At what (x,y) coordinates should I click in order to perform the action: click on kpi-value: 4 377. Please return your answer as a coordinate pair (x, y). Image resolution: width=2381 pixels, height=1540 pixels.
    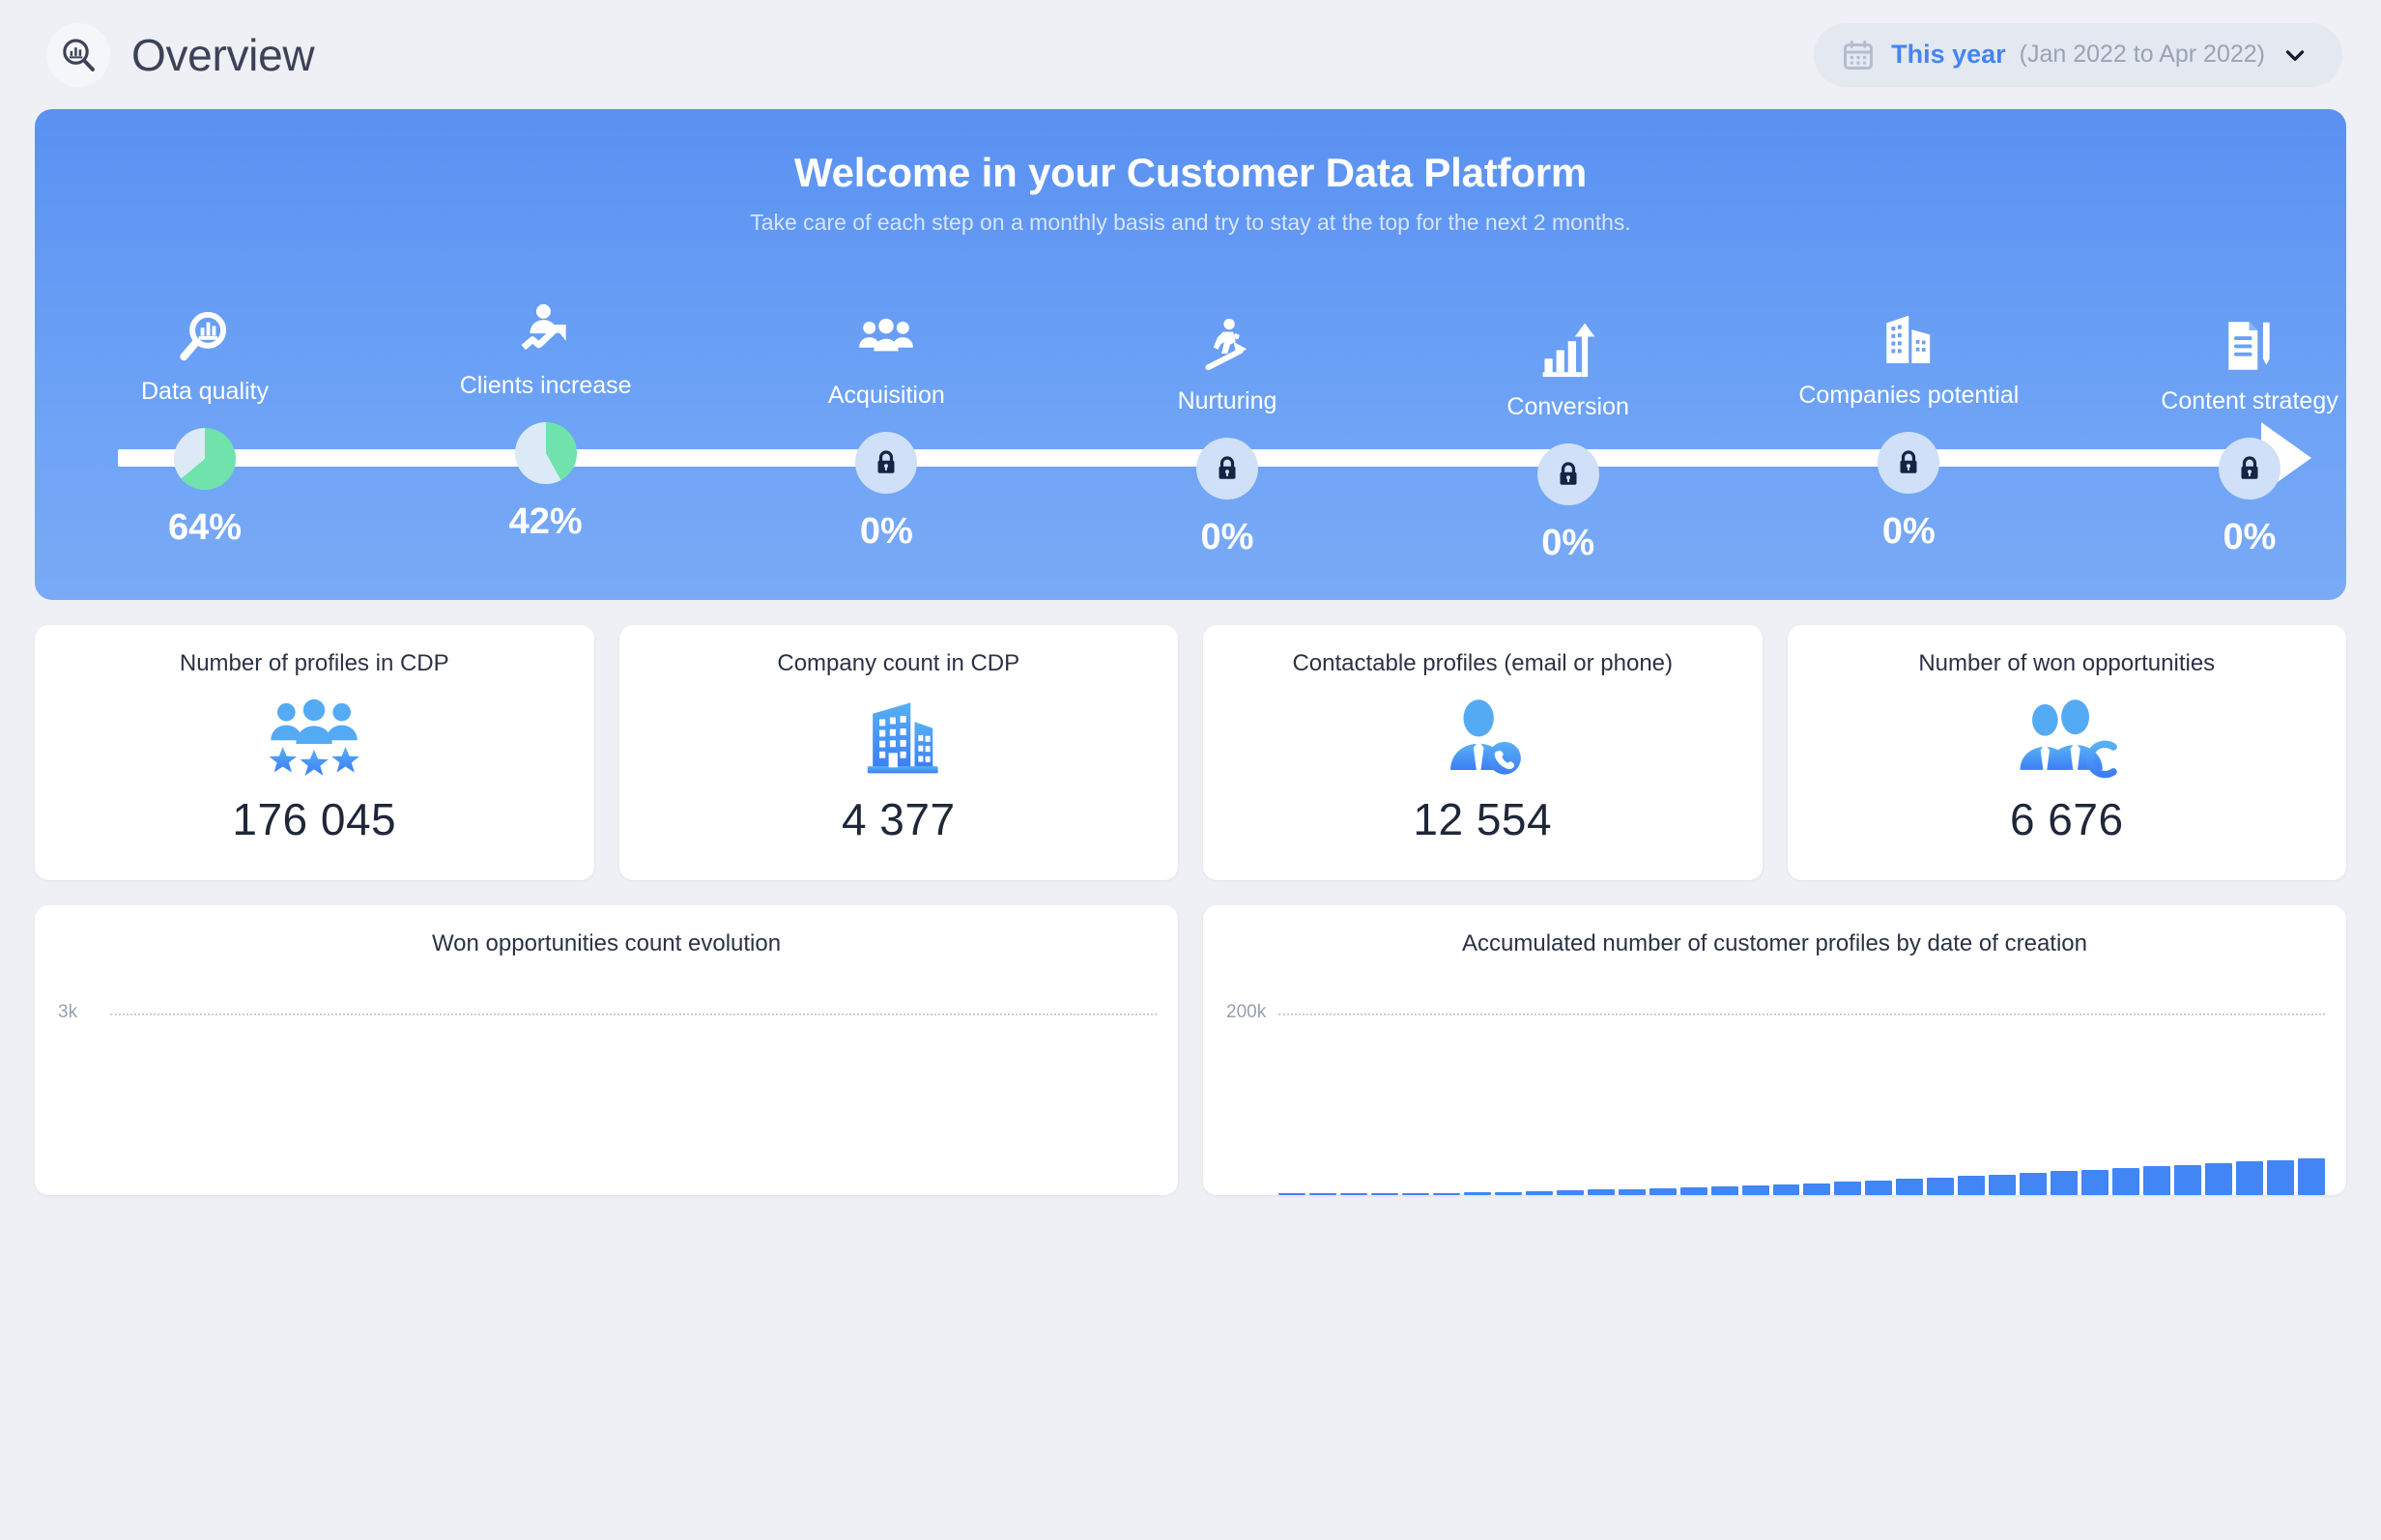
    Looking at the image, I should click on (898, 819).